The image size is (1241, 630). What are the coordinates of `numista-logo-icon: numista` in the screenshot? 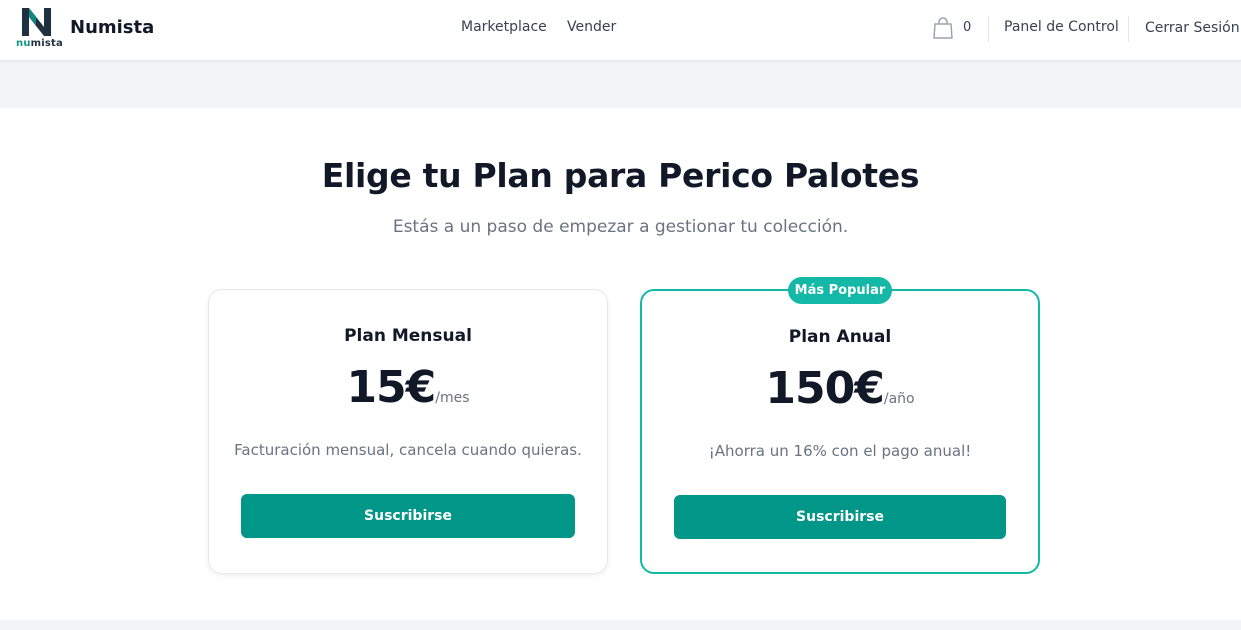 It's located at (38, 30).